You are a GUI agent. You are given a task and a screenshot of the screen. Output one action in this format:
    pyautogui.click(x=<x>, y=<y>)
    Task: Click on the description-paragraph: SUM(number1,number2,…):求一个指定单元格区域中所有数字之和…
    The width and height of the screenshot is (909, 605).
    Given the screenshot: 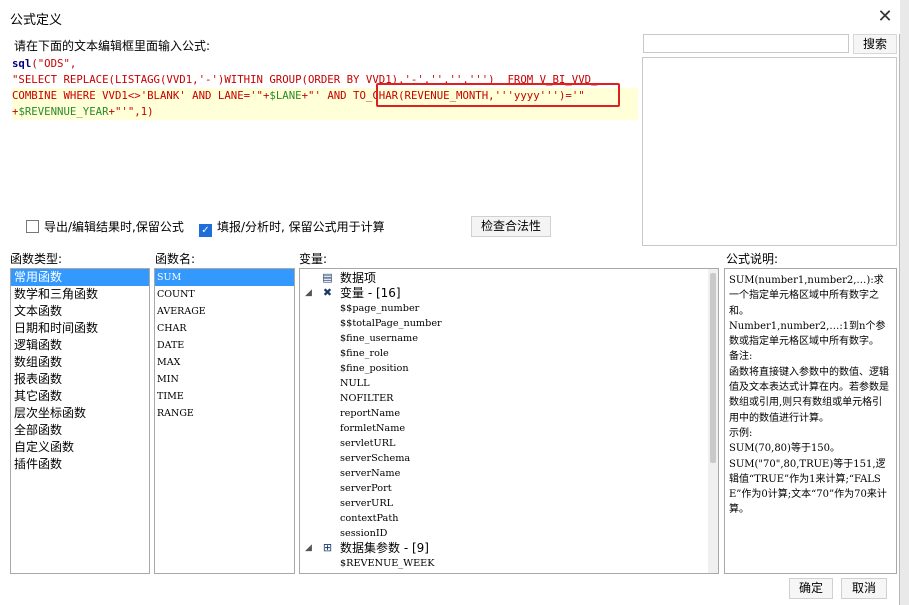 What is the action you would take?
    pyautogui.click(x=806, y=296)
    